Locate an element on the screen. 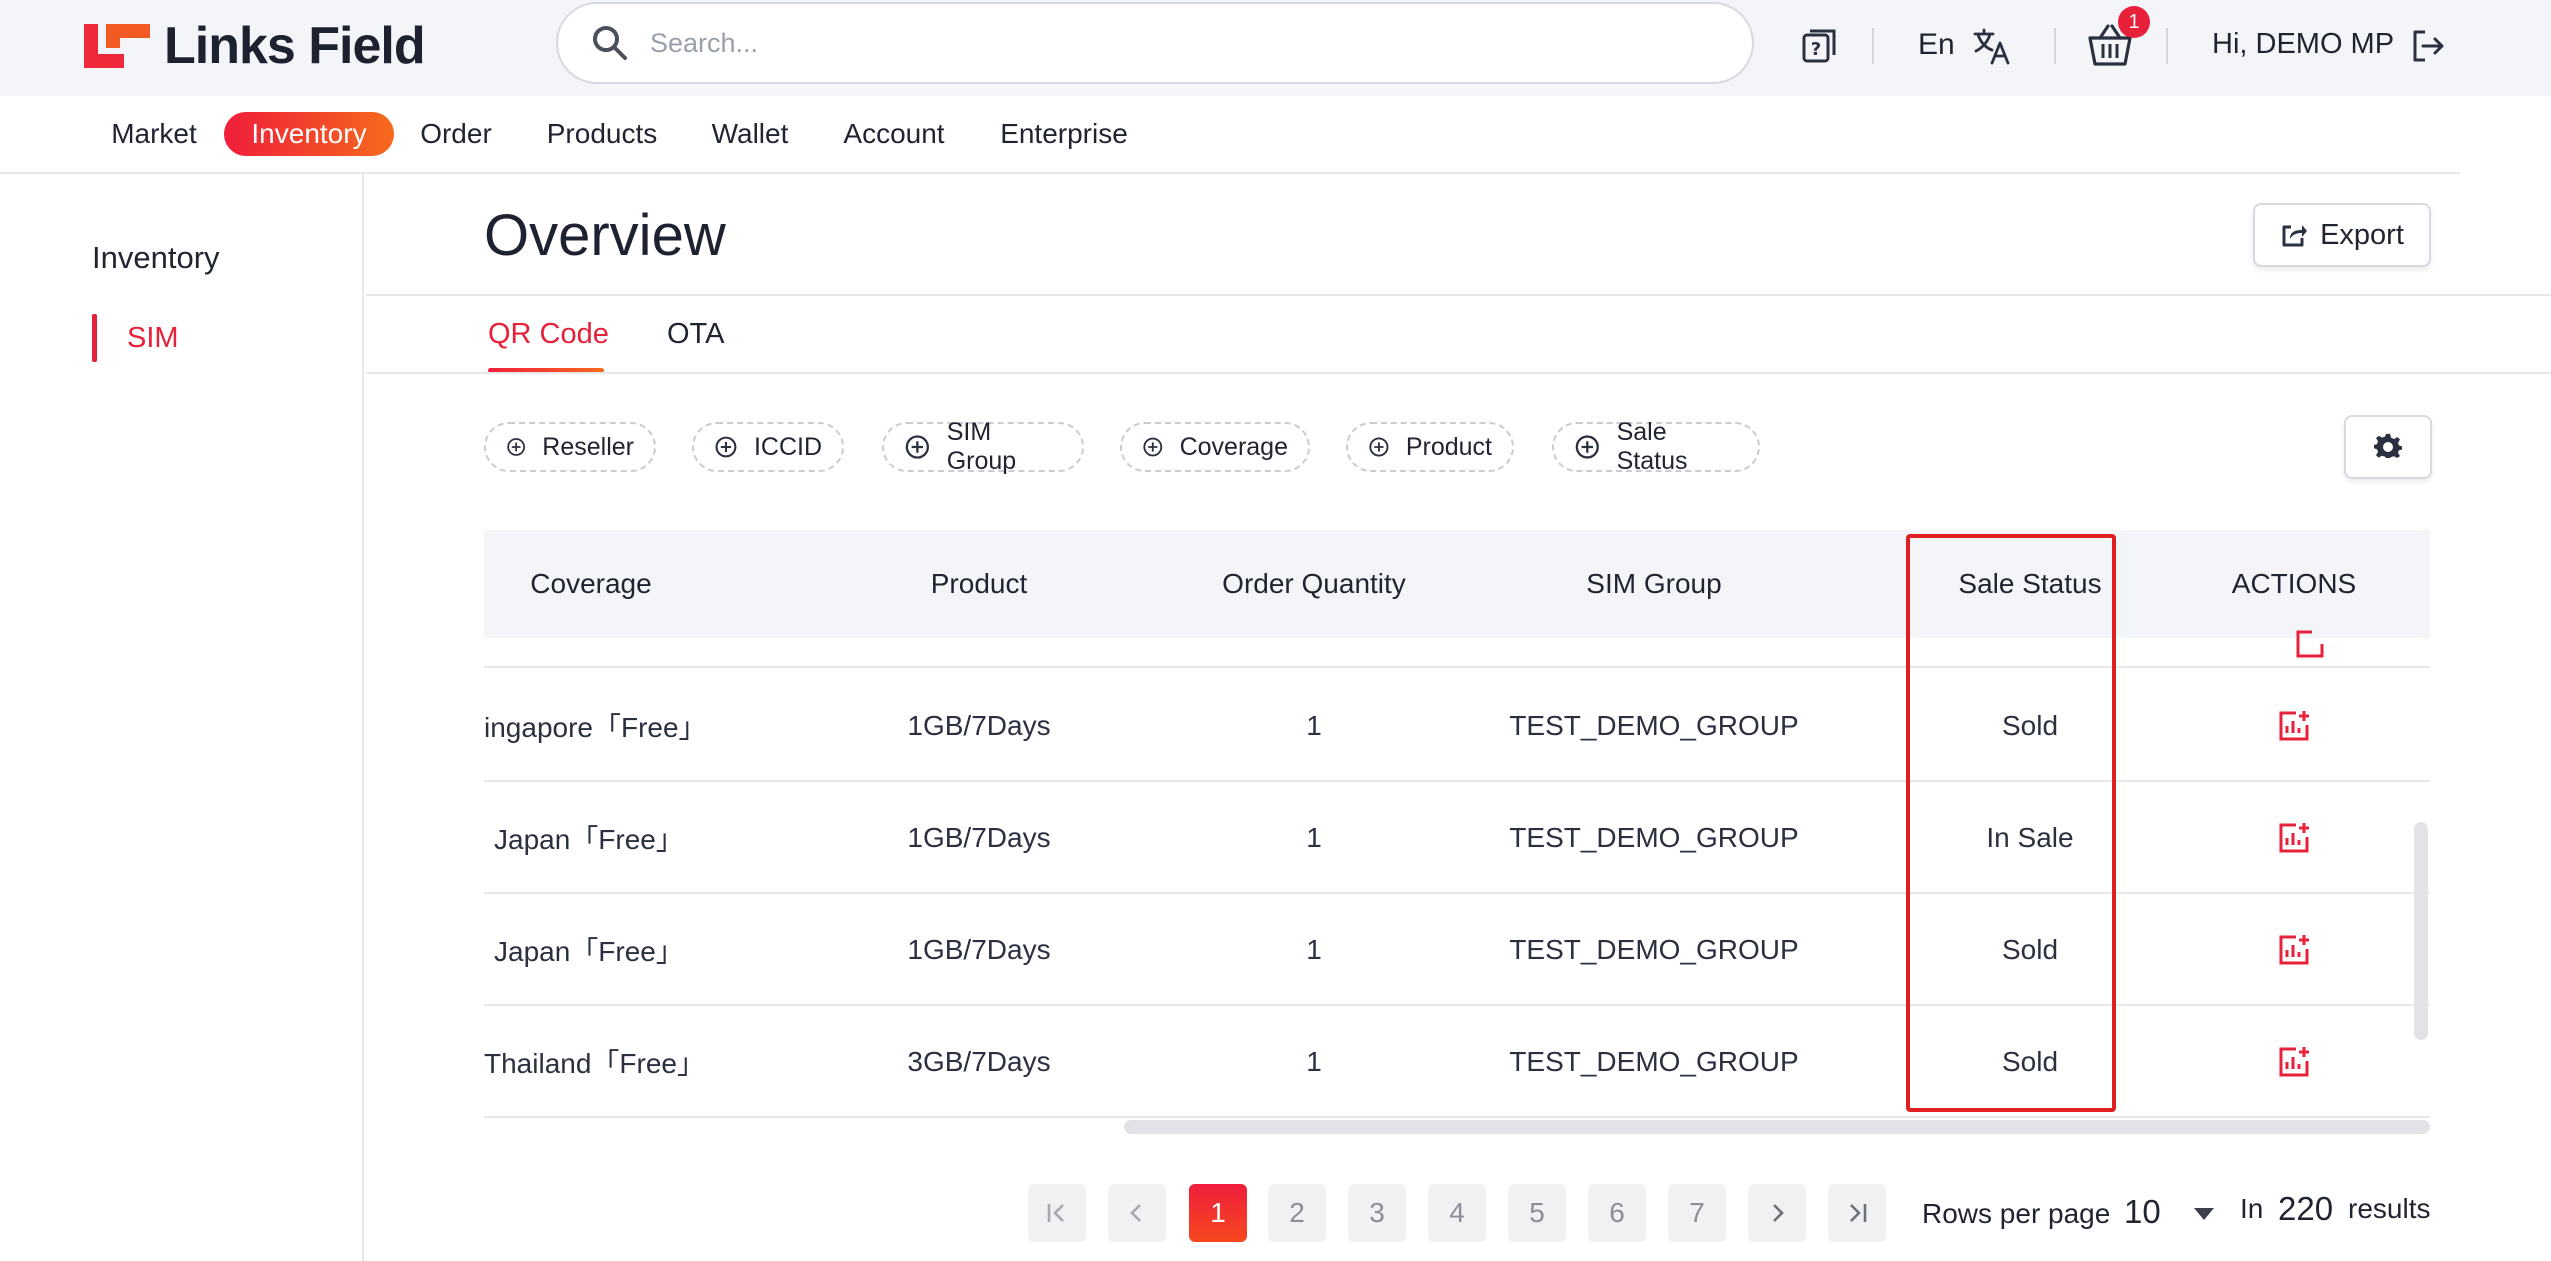  nav-item-enterprise: Enterprise is located at coordinates (1064, 134).